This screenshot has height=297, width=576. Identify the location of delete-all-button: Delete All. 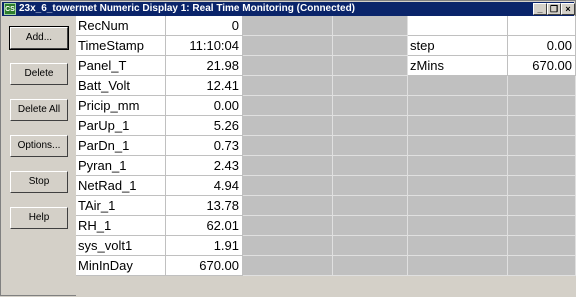
(39, 110).